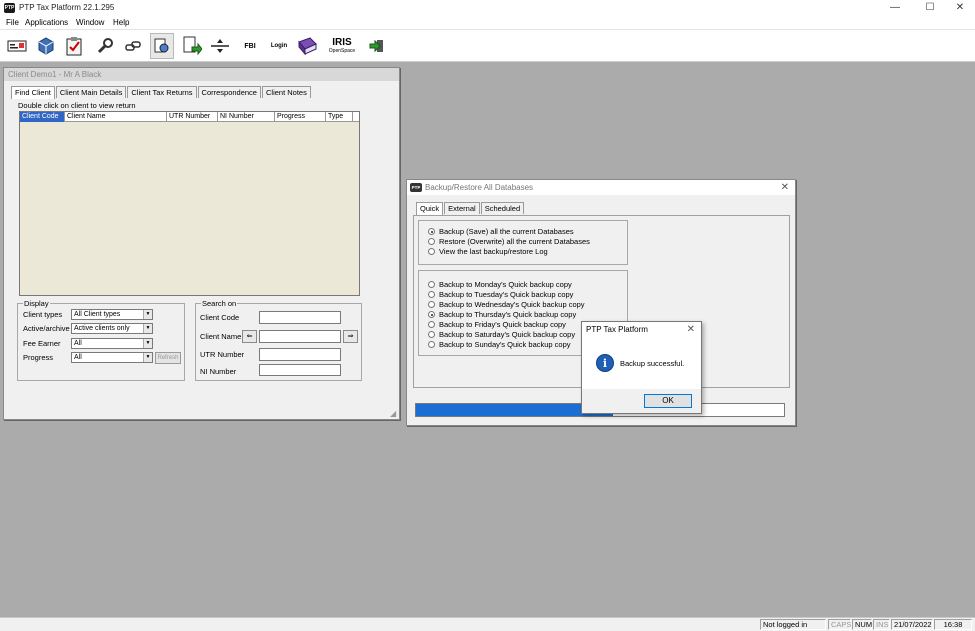 Image resolution: width=975 pixels, height=631 pixels. What do you see at coordinates (508, 314) in the screenshot?
I see `radio-label: Backup to Thursday's Quick backup copy` at bounding box center [508, 314].